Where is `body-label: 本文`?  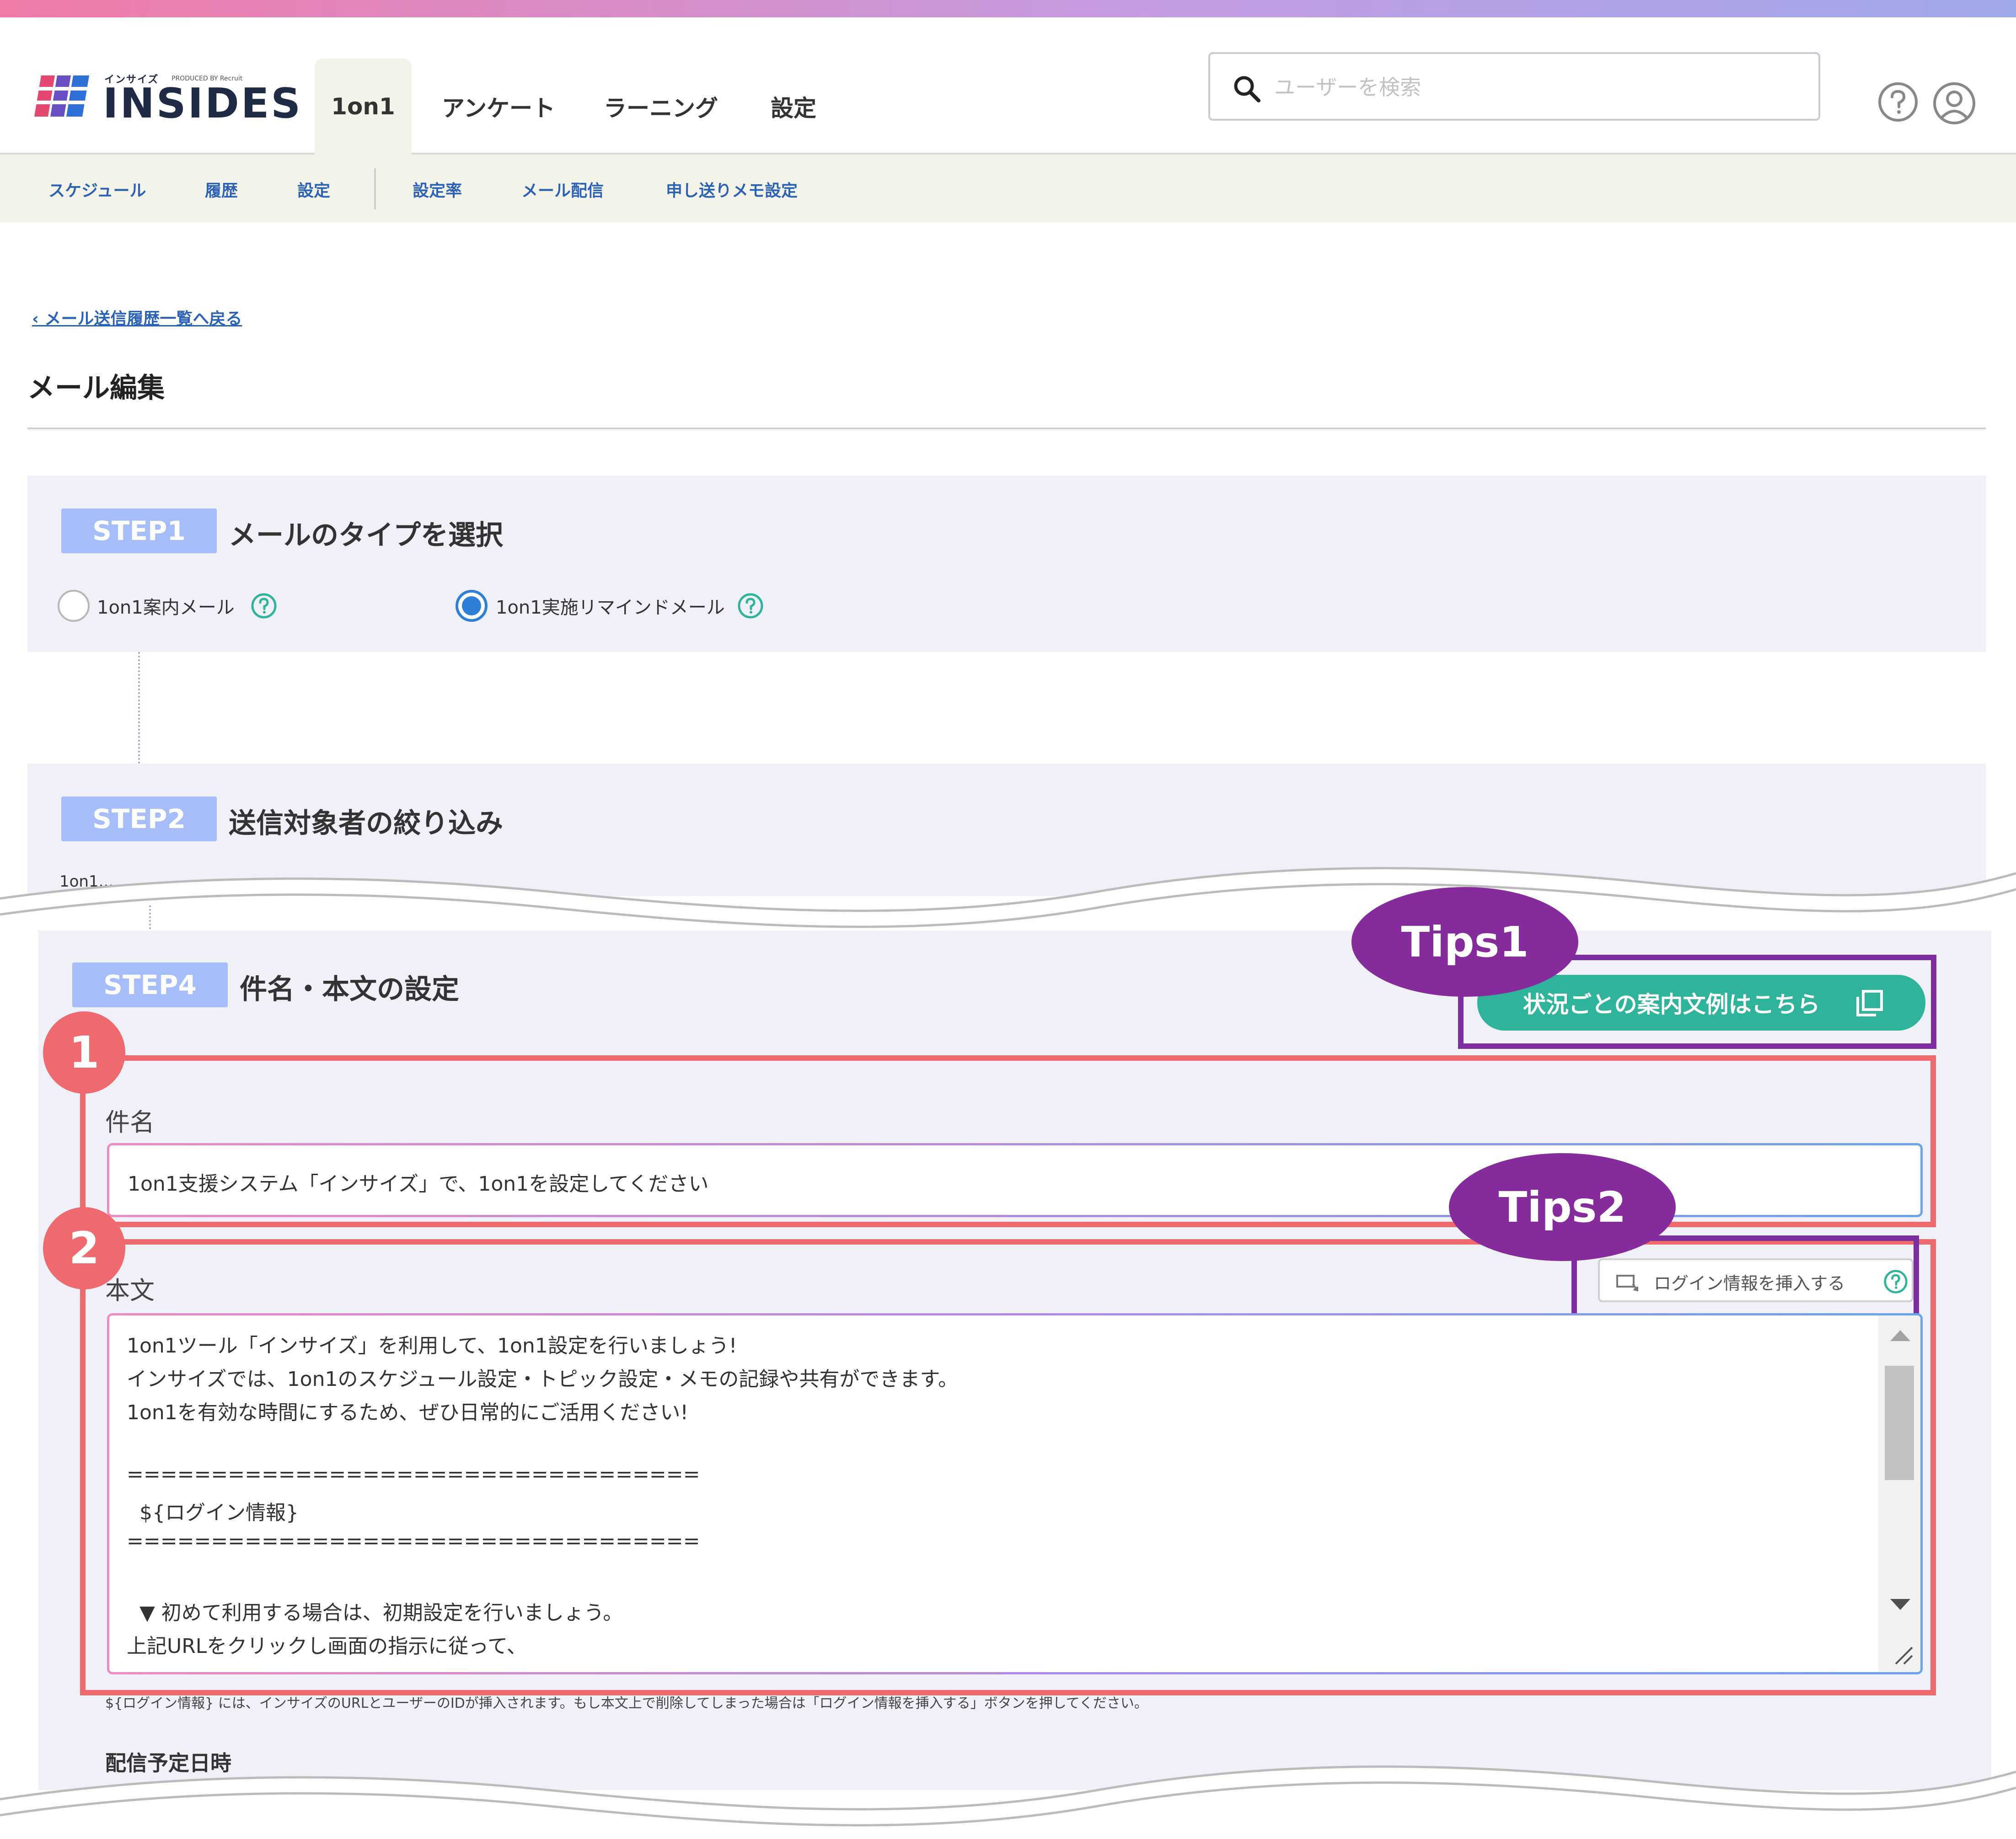 body-label: 本文 is located at coordinates (130, 1290).